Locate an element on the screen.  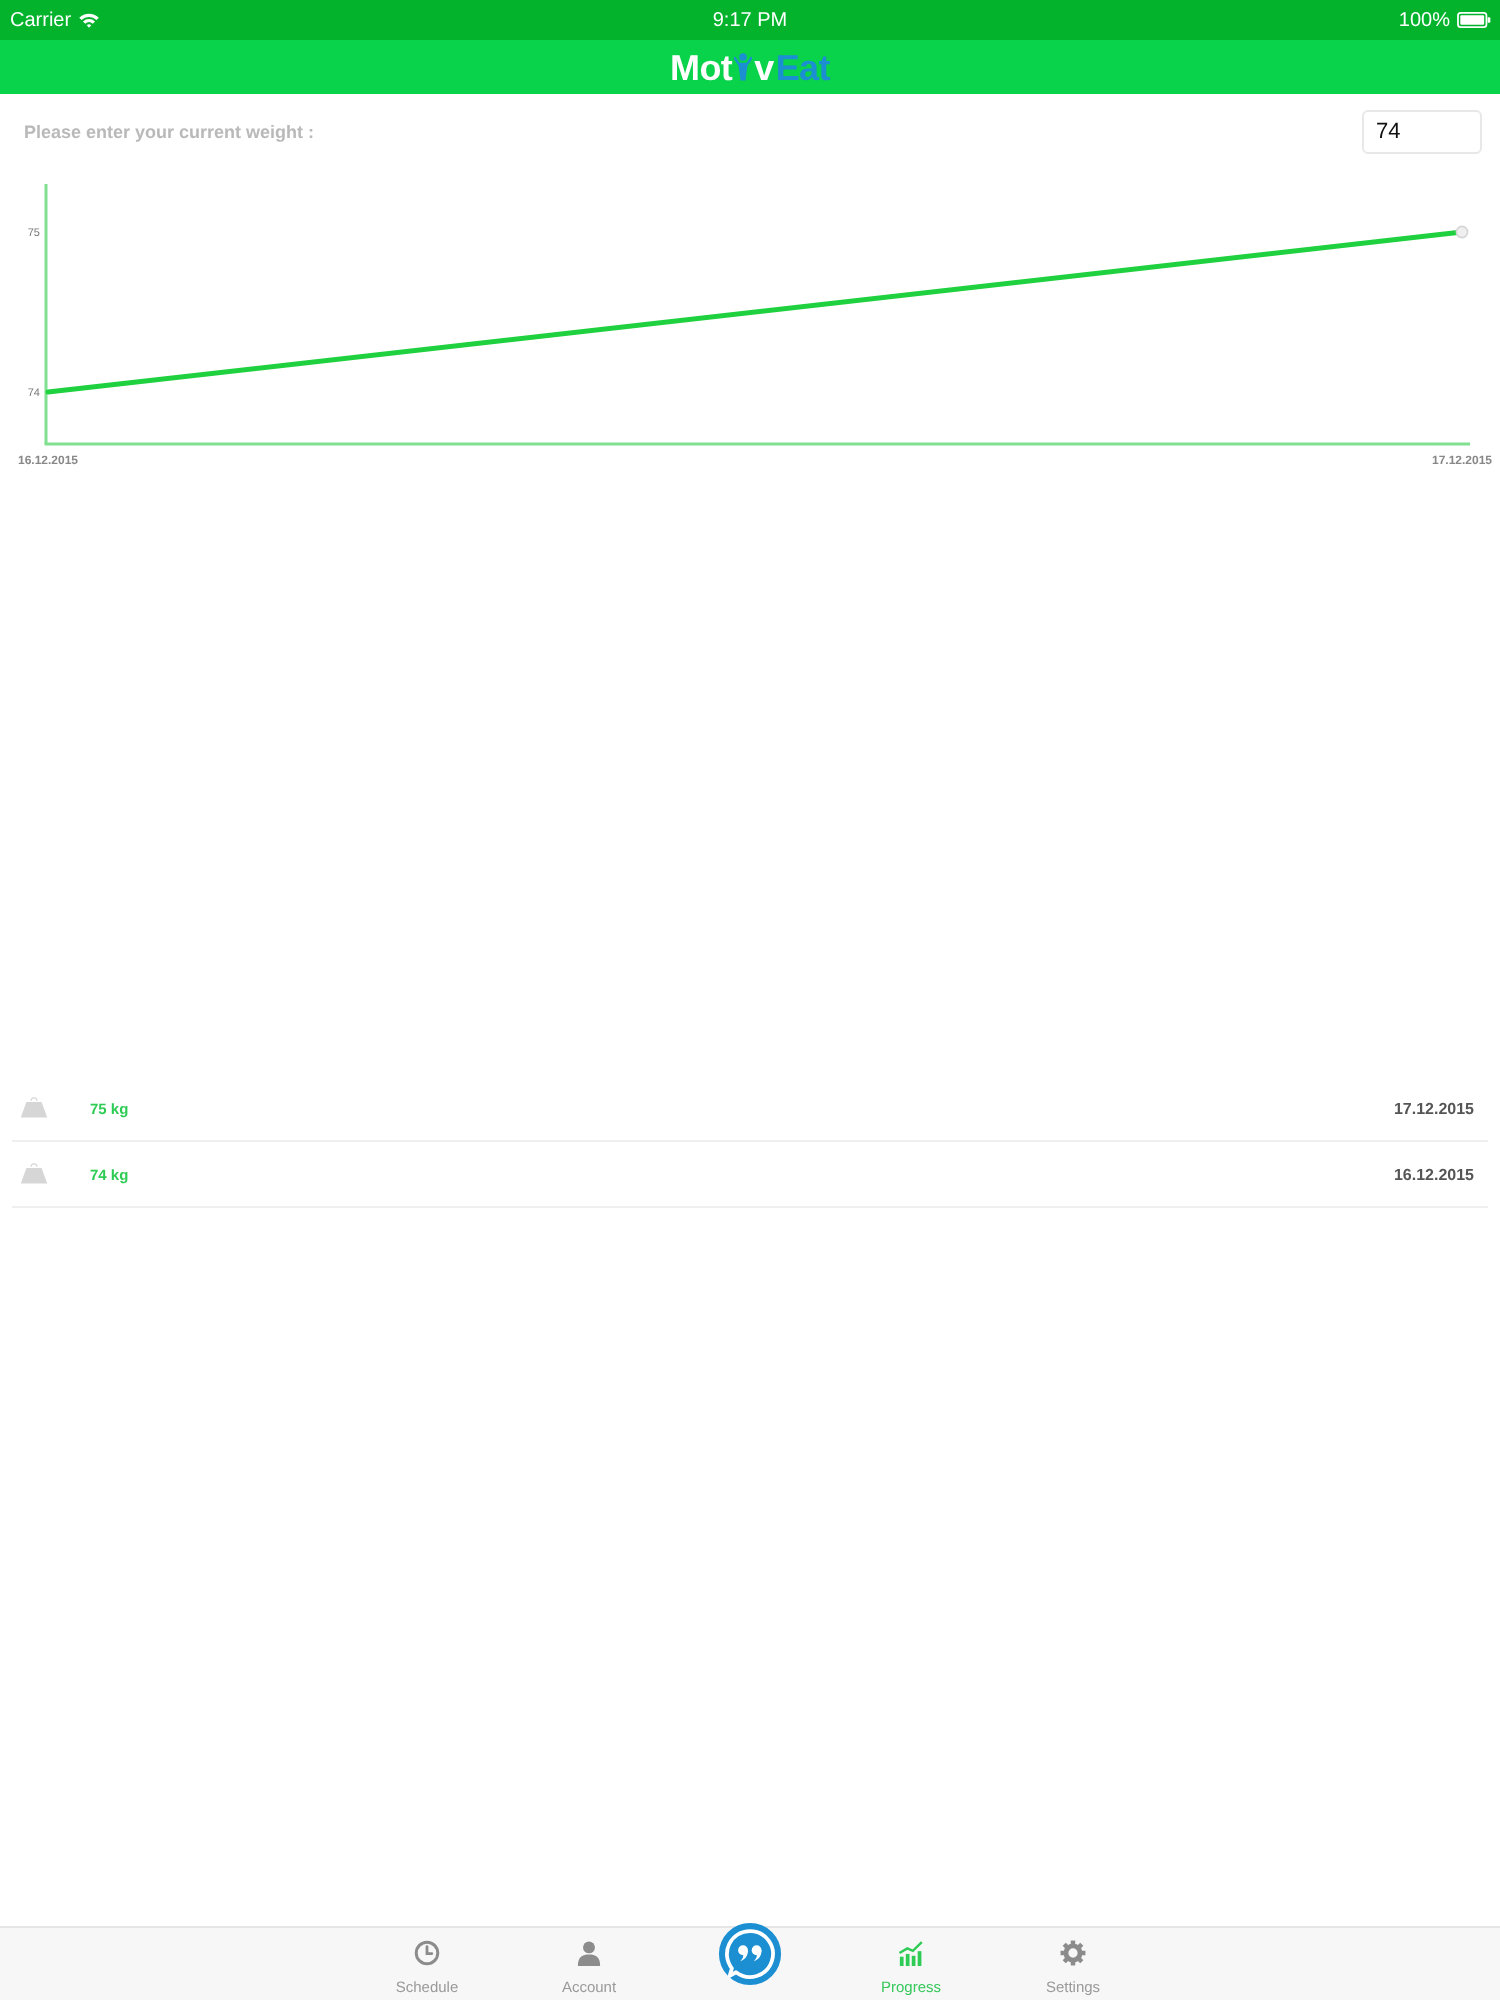
wifi-icon is located at coordinates (88, 20).